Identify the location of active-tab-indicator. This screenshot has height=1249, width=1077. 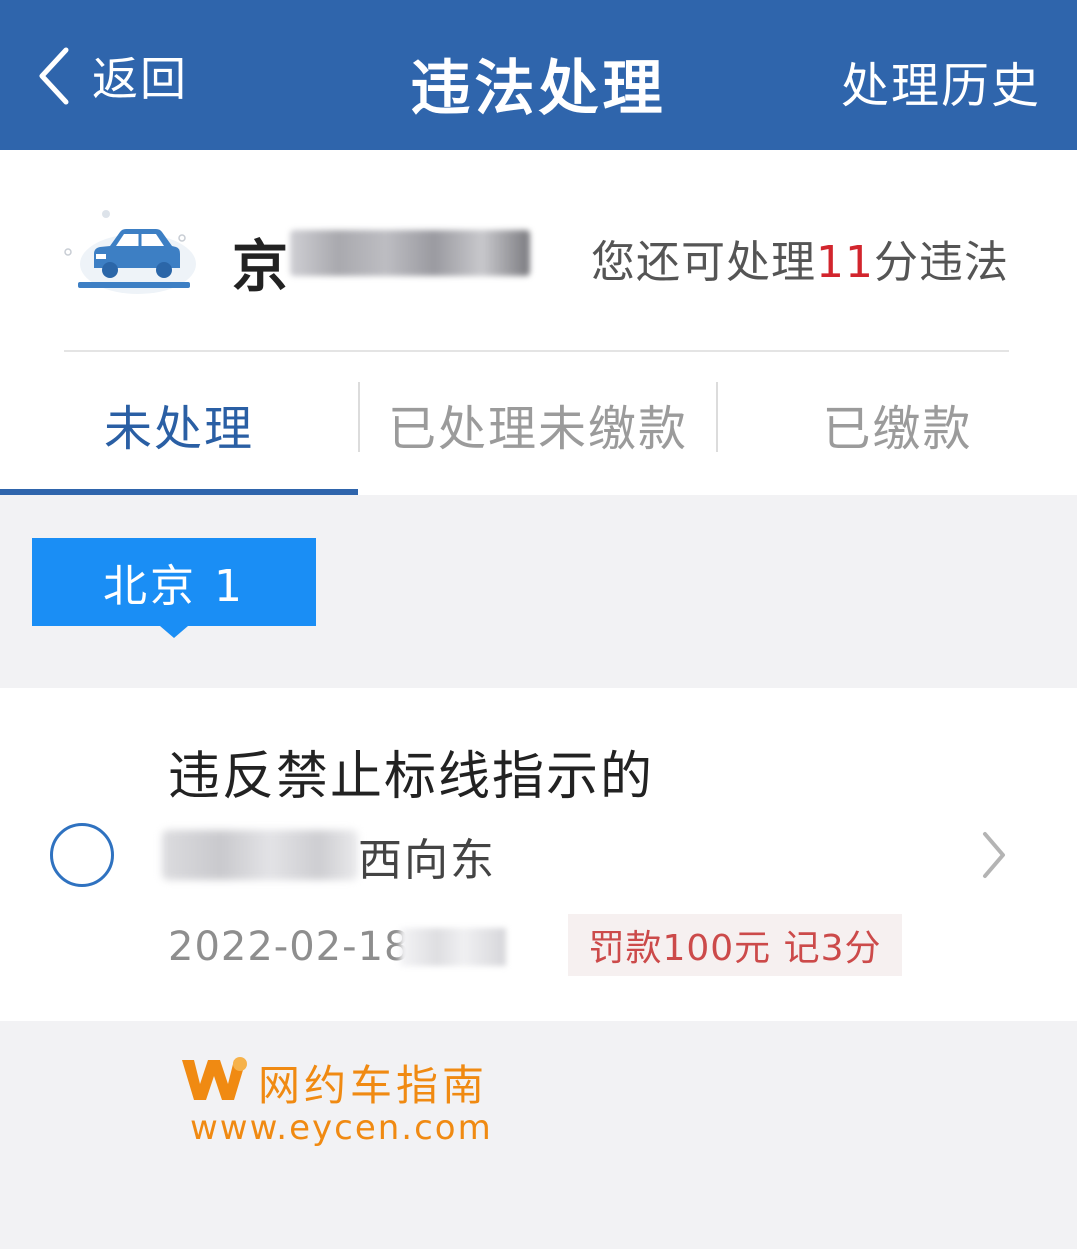
(179, 492).